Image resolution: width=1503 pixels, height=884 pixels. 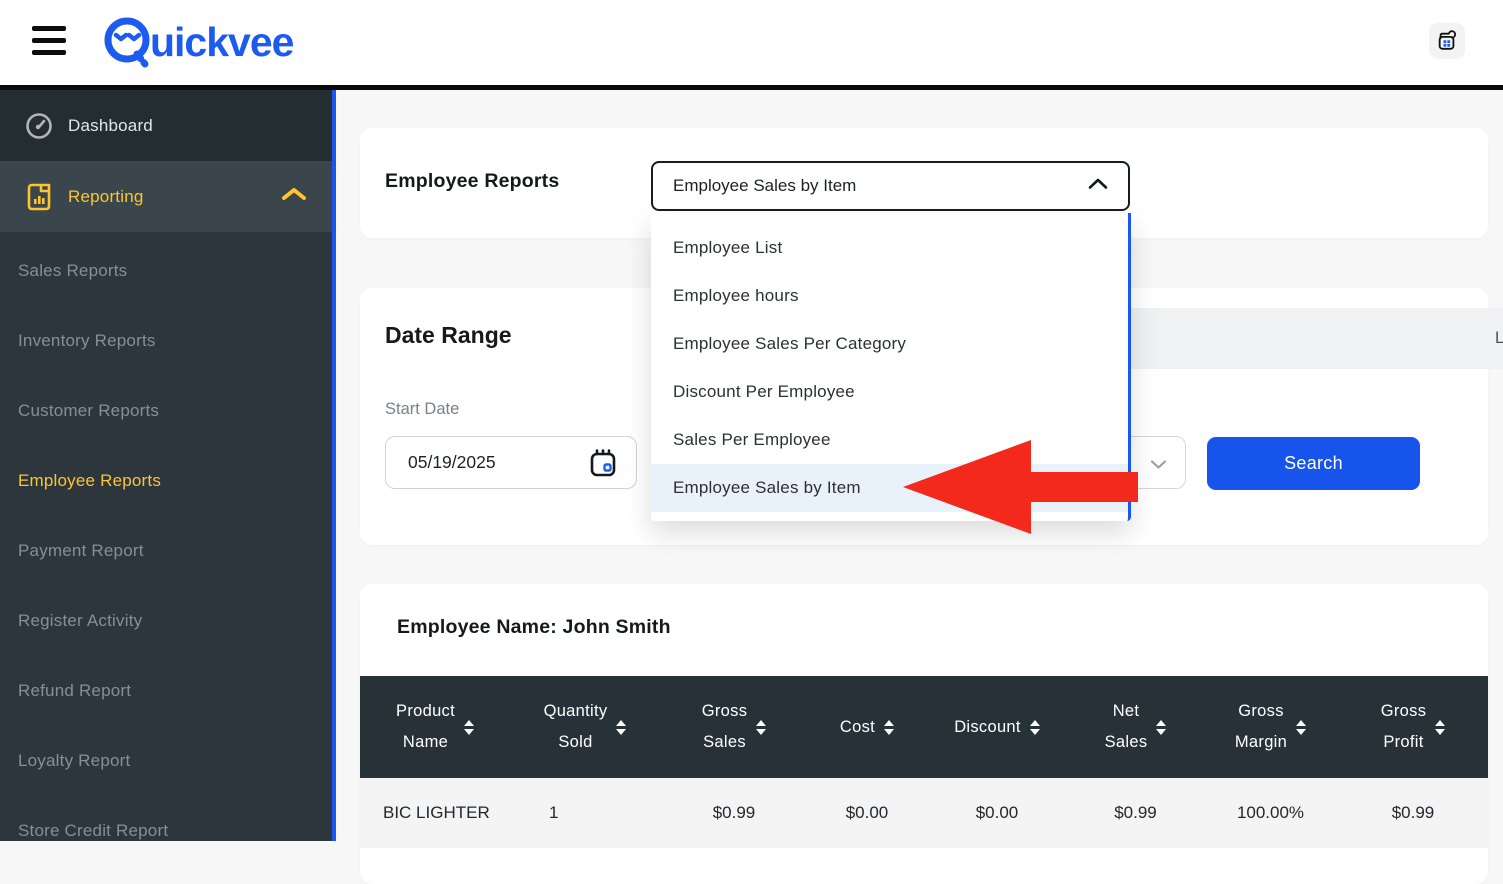 I want to click on sidebar-item-dashboard: Dashboard, so click(x=166, y=125).